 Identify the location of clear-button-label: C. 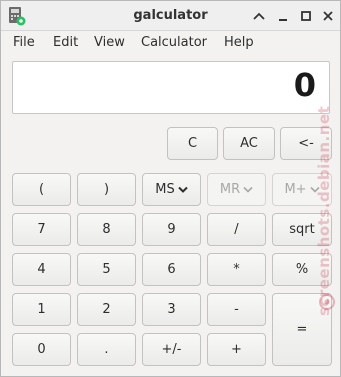
(192, 143).